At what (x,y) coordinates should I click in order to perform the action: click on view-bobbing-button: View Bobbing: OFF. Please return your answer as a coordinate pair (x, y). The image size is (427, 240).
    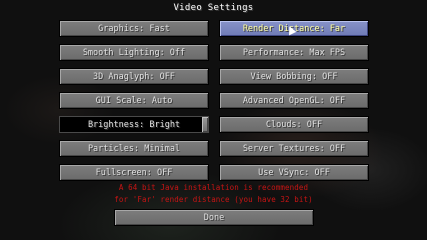
    Looking at the image, I should click on (294, 76).